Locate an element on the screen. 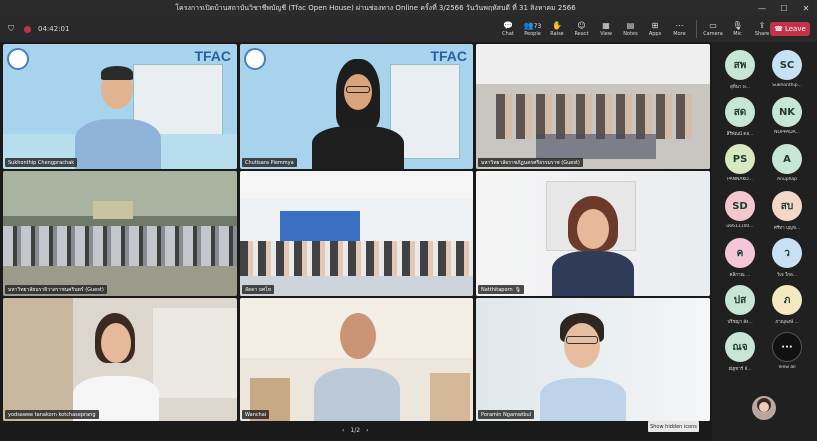 This screenshot has height=441, width=817. mic-icon: 🎙 is located at coordinates (737, 25).